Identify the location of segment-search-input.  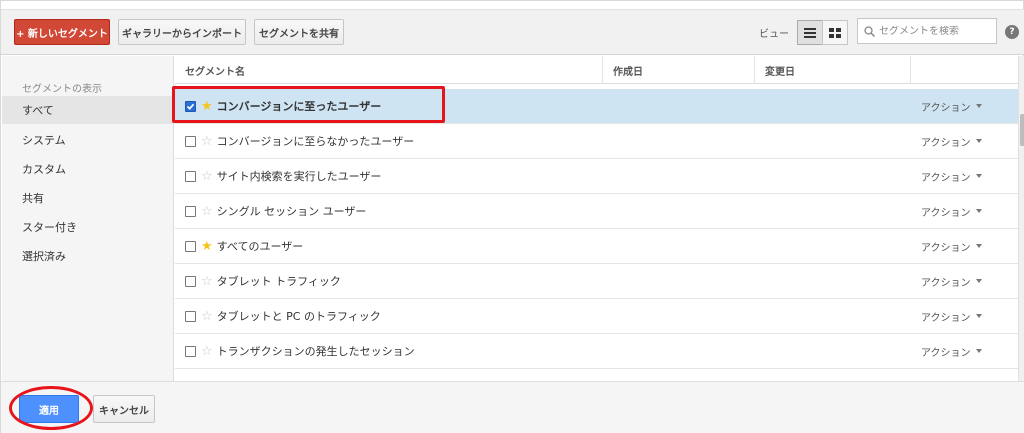
(934, 31).